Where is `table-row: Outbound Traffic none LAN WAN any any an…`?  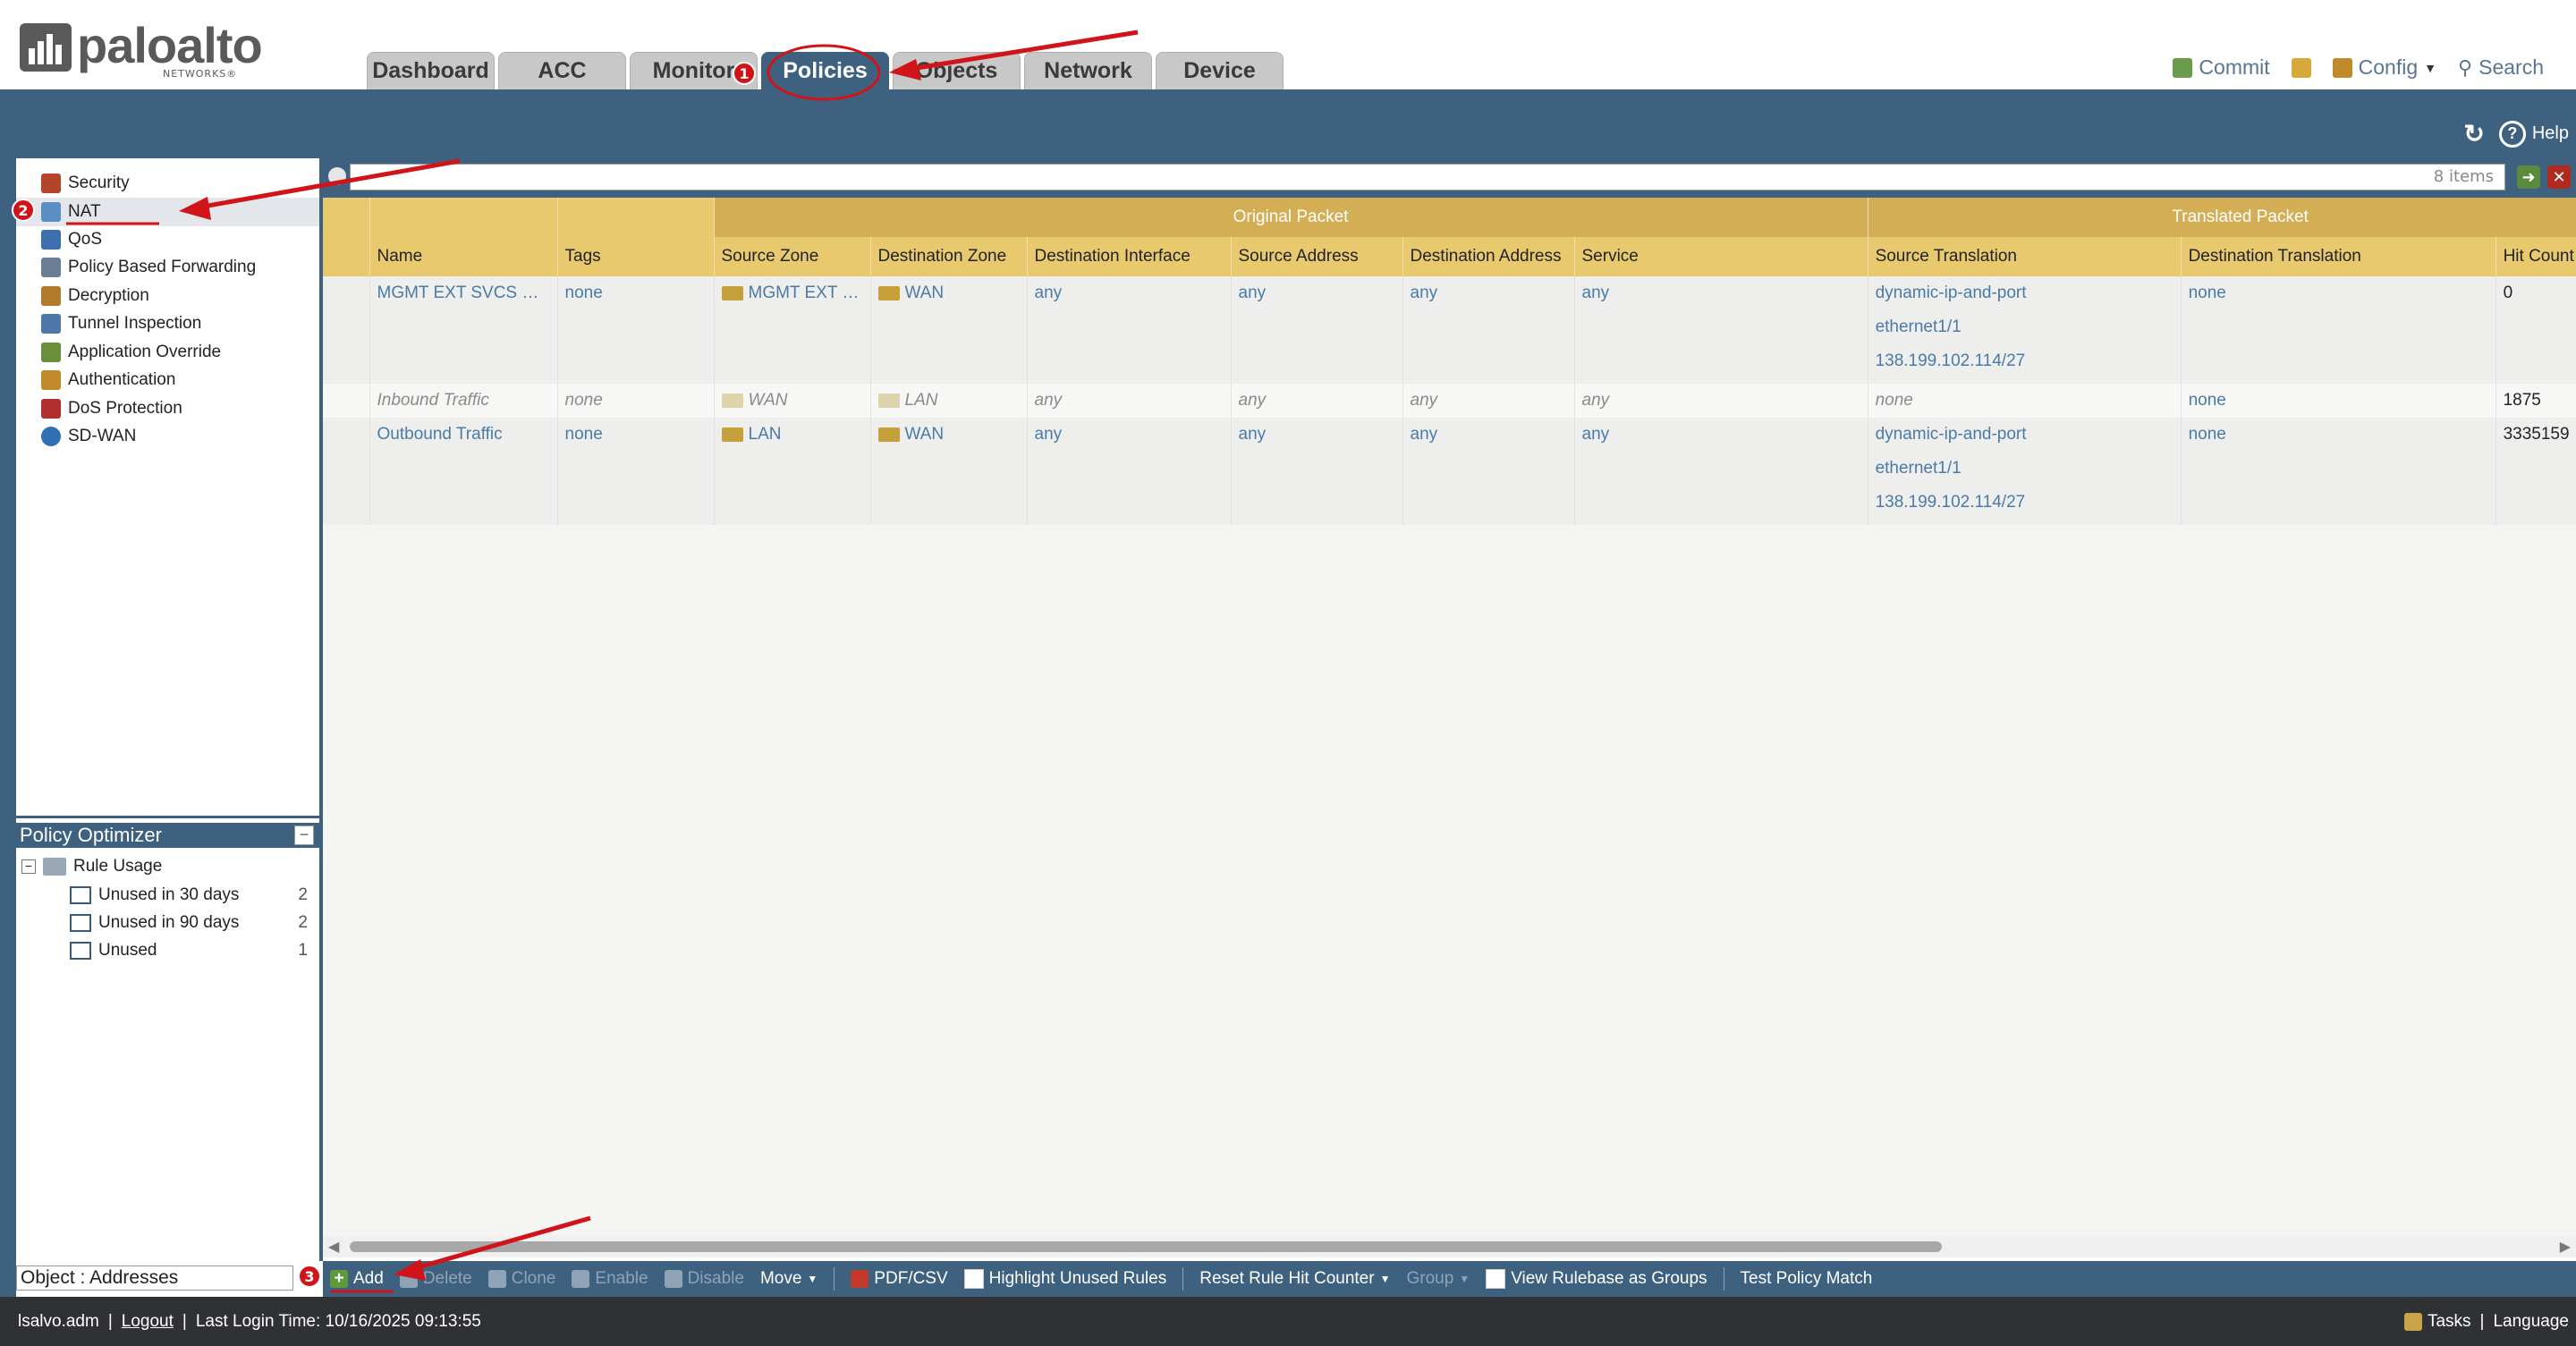 table-row: Outbound Traffic none LAN WAN any any an… is located at coordinates (1449, 471).